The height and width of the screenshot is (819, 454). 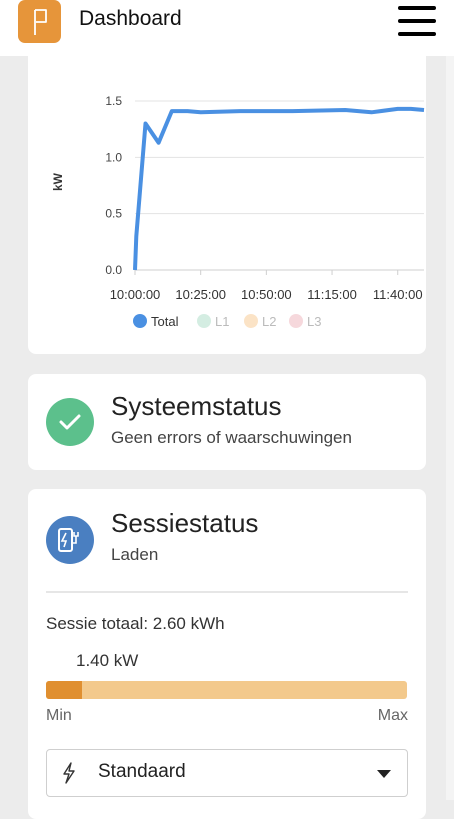 I want to click on legend-label: L2, so click(x=269, y=321).